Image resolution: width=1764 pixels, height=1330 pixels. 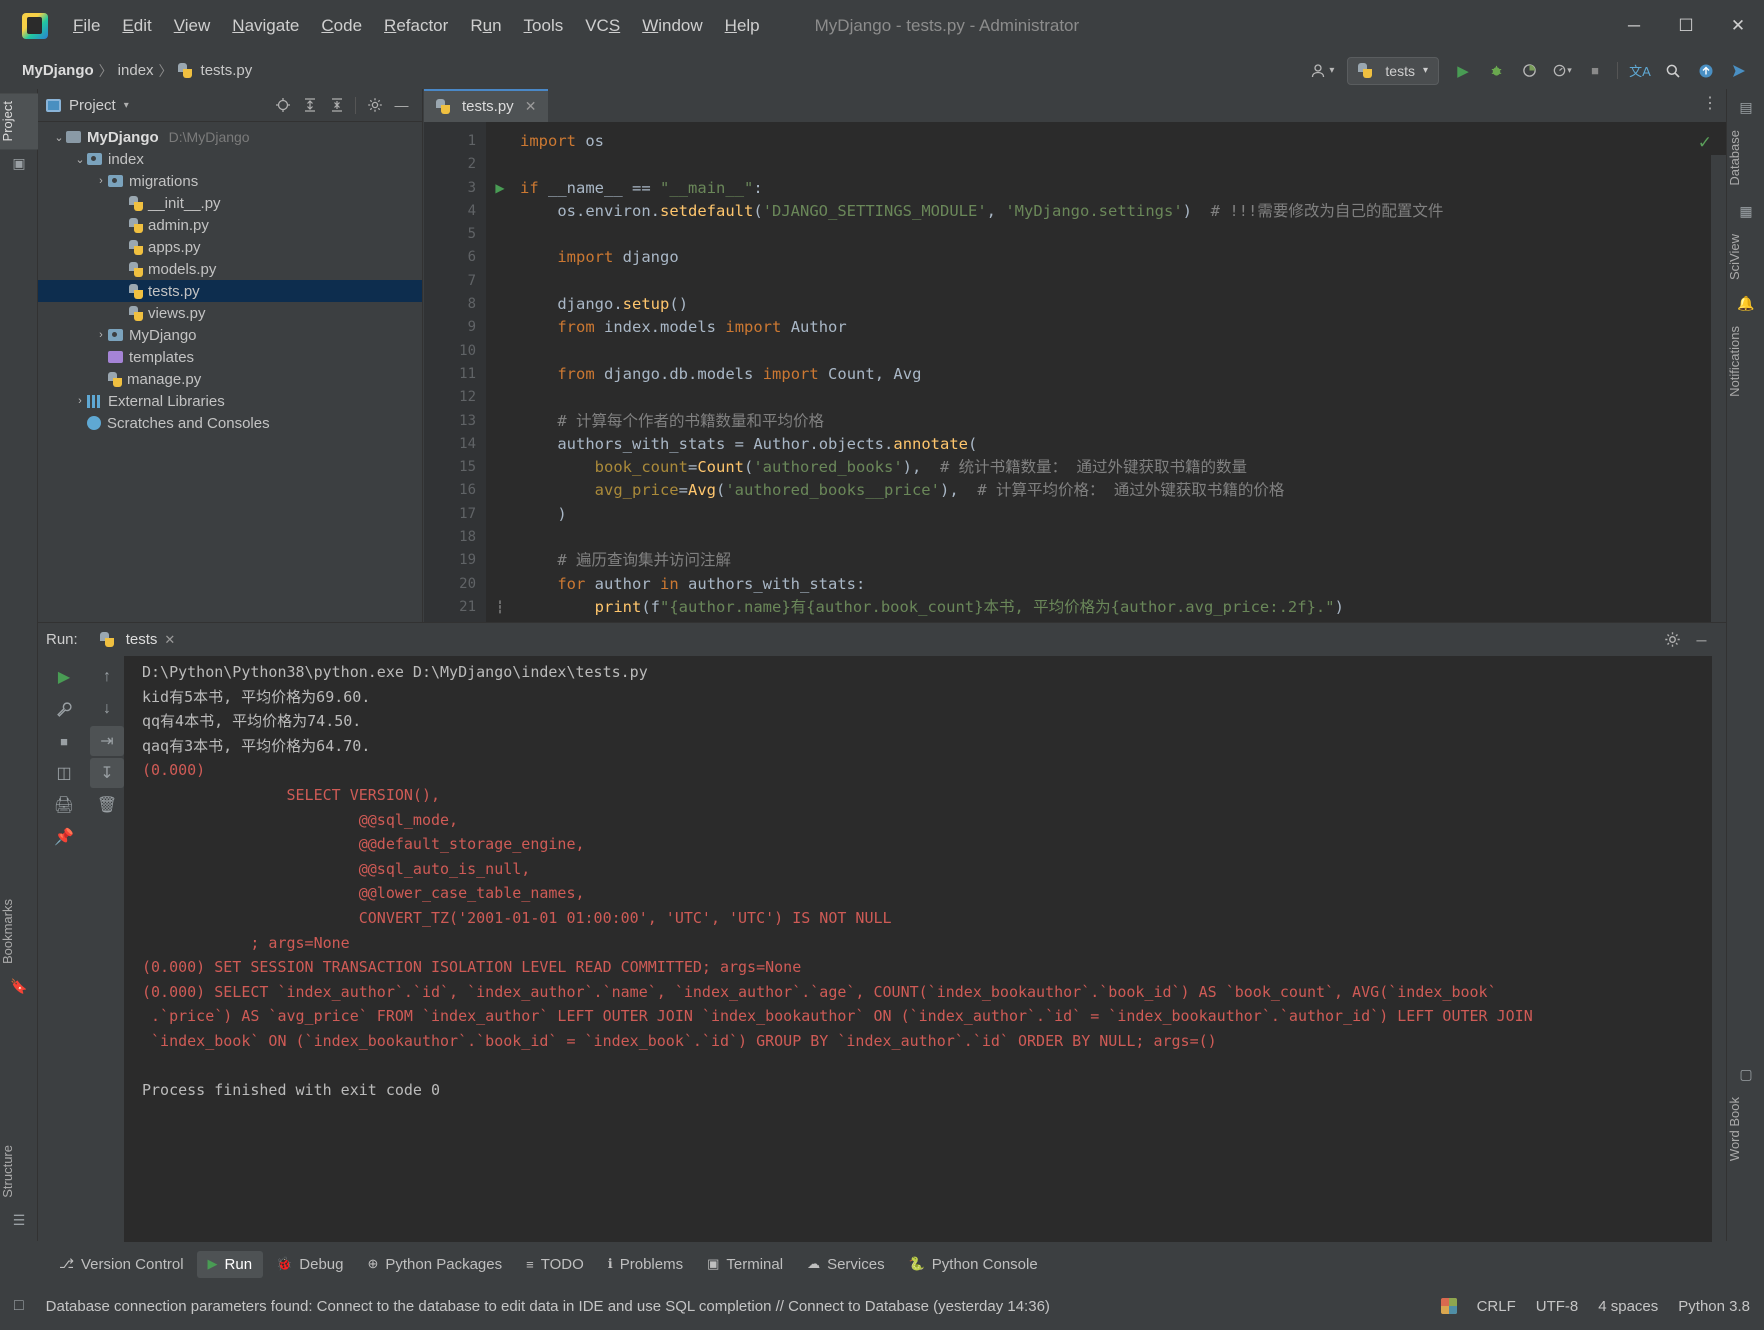 What do you see at coordinates (64, 709) in the screenshot?
I see `wrench-icon` at bounding box center [64, 709].